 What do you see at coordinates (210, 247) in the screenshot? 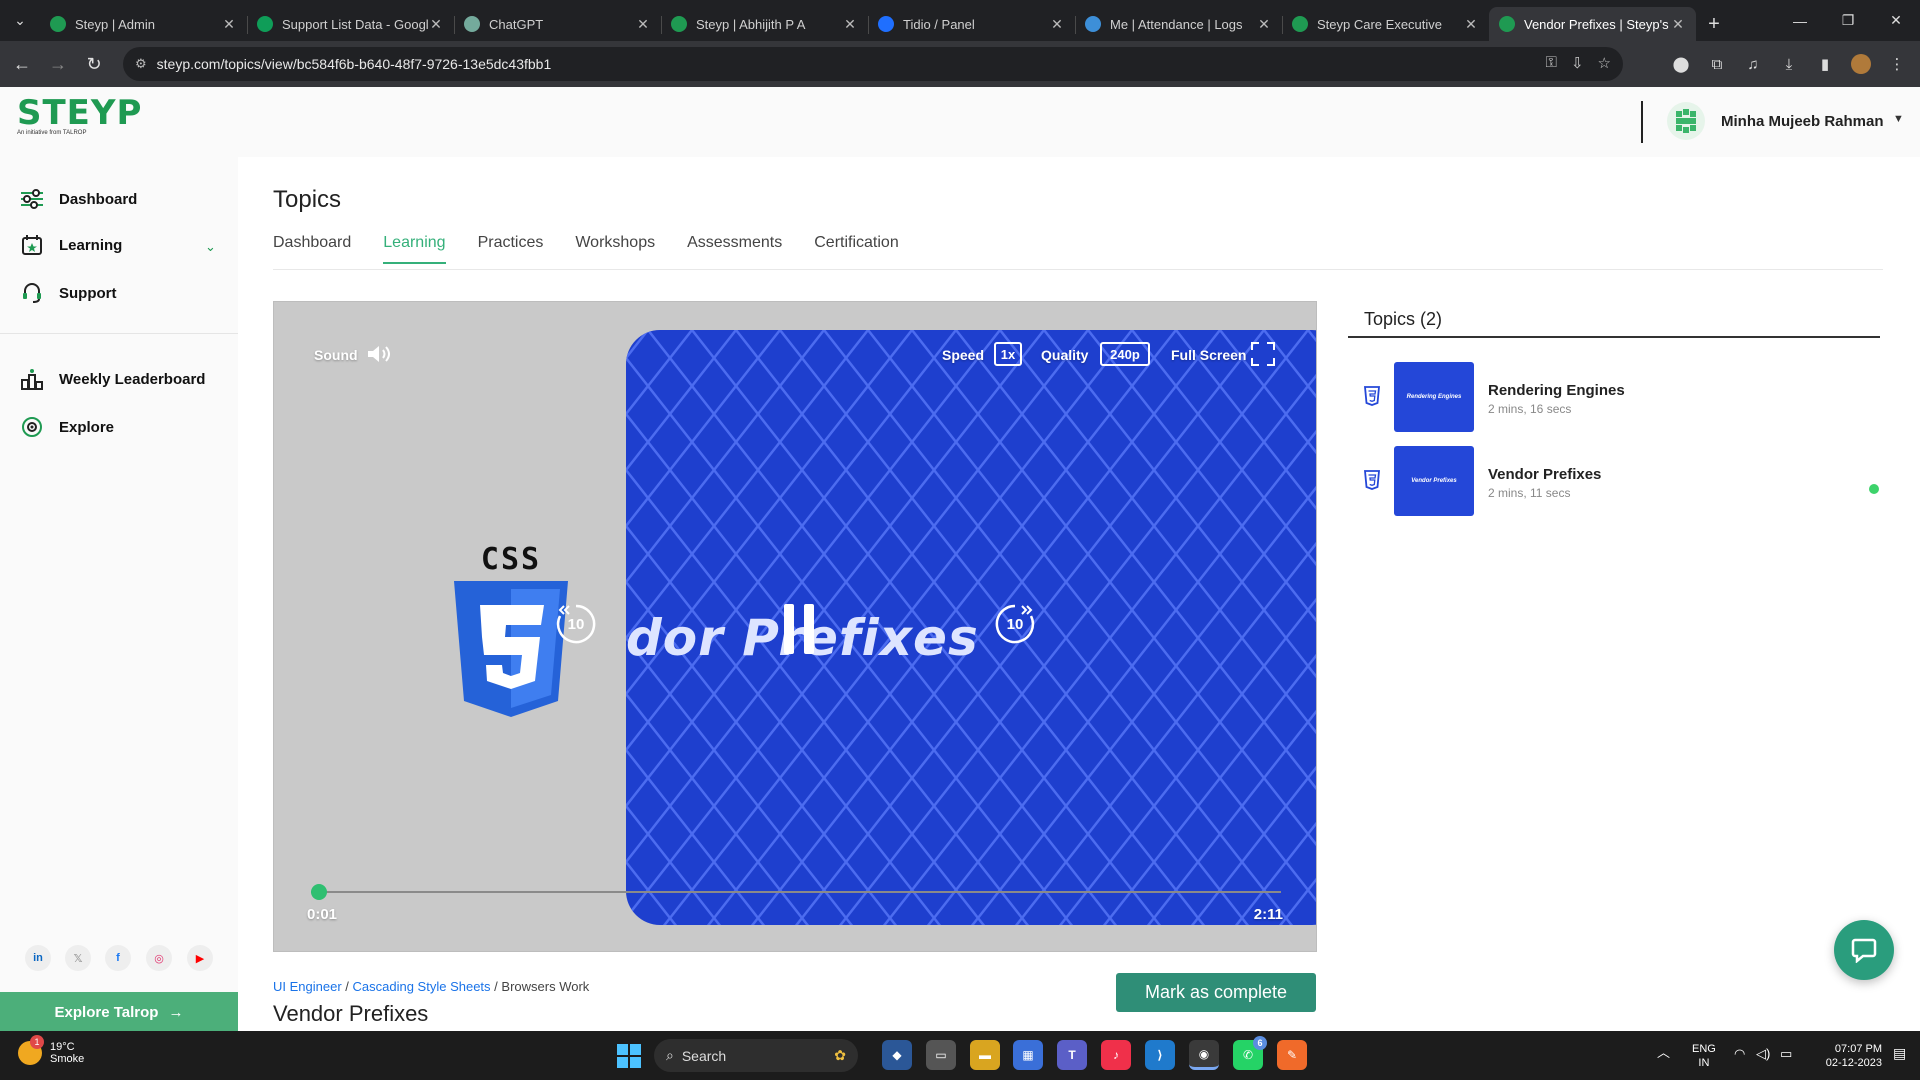
I see `learning-expand-chevron-icon: ⌄` at bounding box center [210, 247].